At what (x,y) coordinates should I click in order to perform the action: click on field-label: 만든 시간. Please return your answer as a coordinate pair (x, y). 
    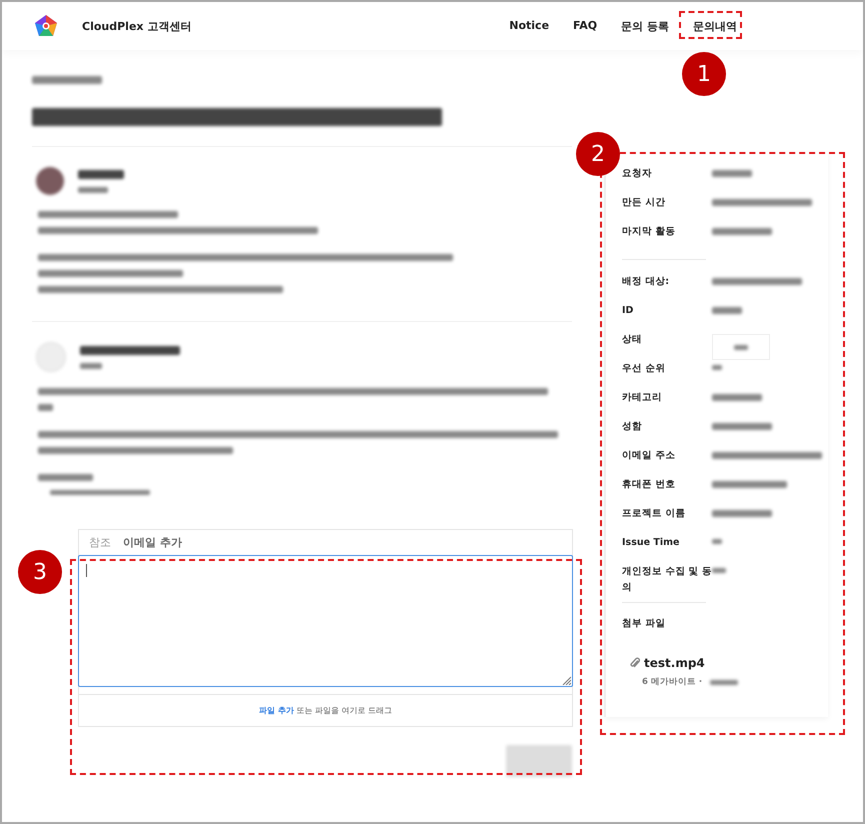
    Looking at the image, I should click on (644, 203).